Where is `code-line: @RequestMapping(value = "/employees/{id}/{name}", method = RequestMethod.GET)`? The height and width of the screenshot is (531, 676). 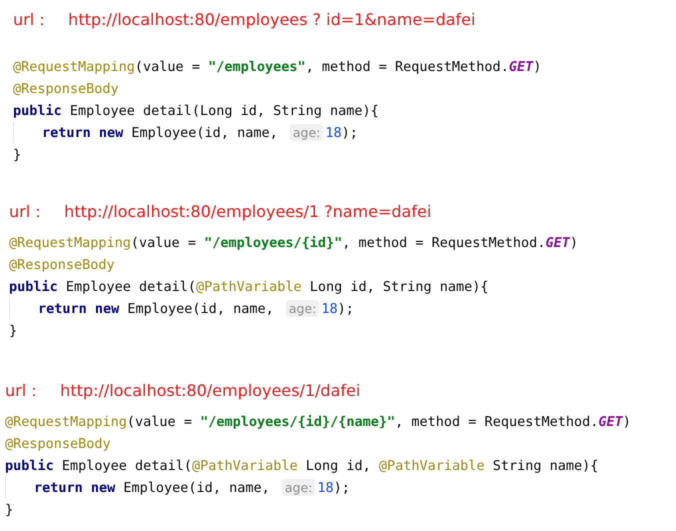
code-line: @RequestMapping(value = "/employees/{id}/{name}", method = RequestMethod.GET) is located at coordinates (318, 422).